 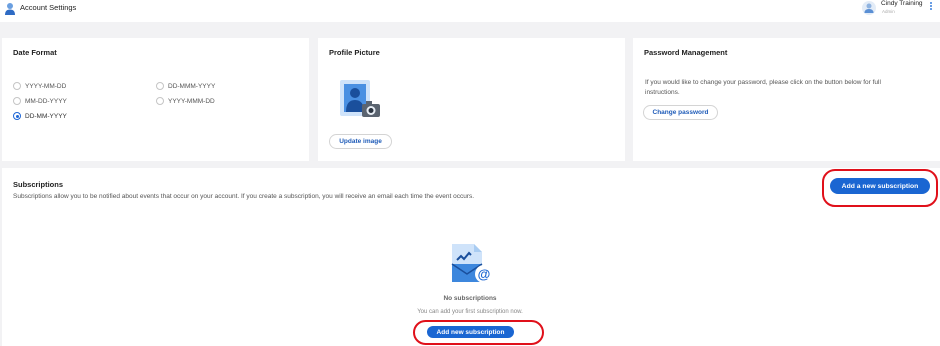 I want to click on radio-dd-mmm-yyyy: DD-MMM-YYYY, so click(x=185, y=86).